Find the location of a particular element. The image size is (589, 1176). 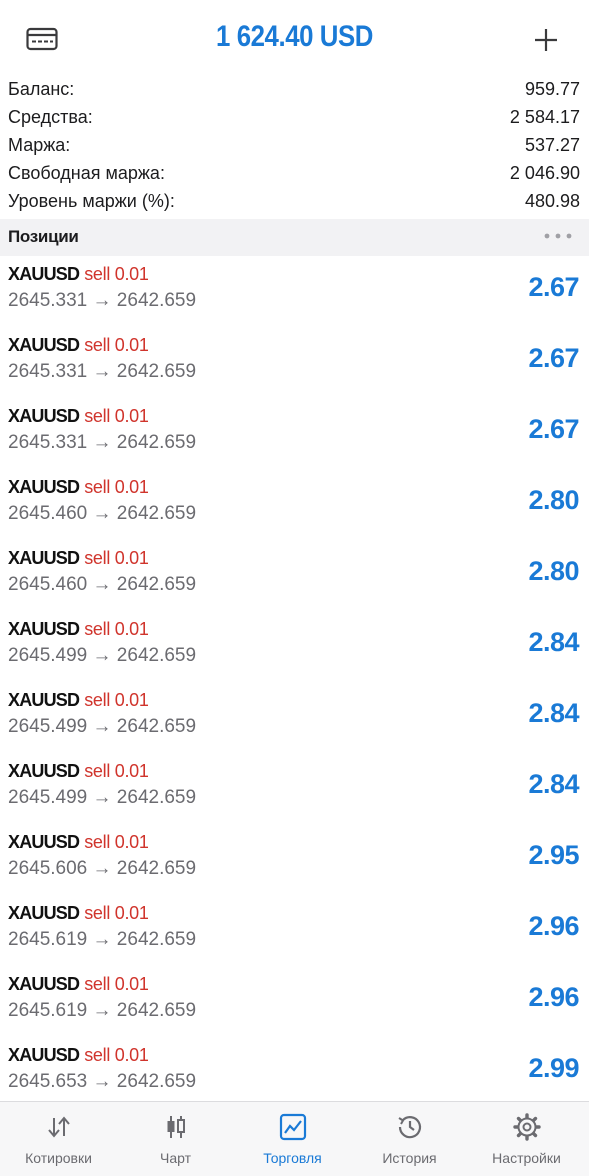

summary-value: 959.77 is located at coordinates (552, 88).